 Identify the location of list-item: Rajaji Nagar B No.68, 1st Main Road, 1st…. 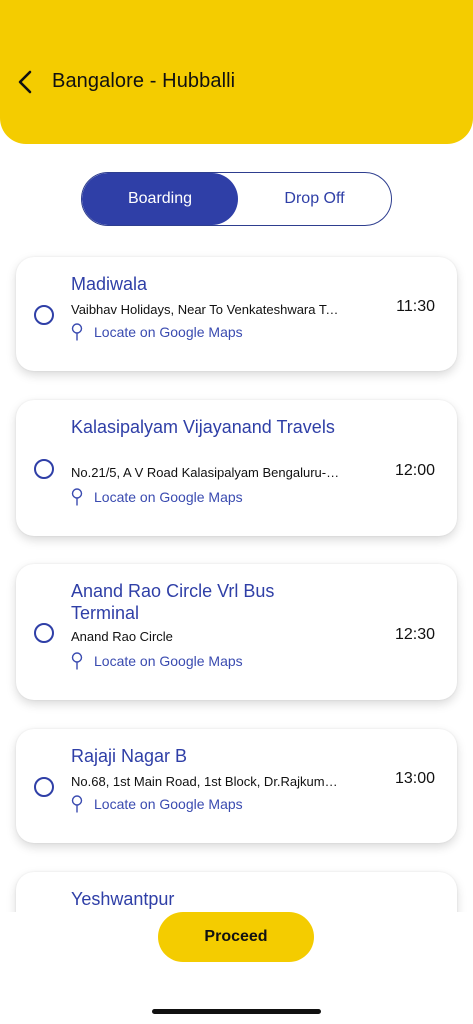
(236, 786).